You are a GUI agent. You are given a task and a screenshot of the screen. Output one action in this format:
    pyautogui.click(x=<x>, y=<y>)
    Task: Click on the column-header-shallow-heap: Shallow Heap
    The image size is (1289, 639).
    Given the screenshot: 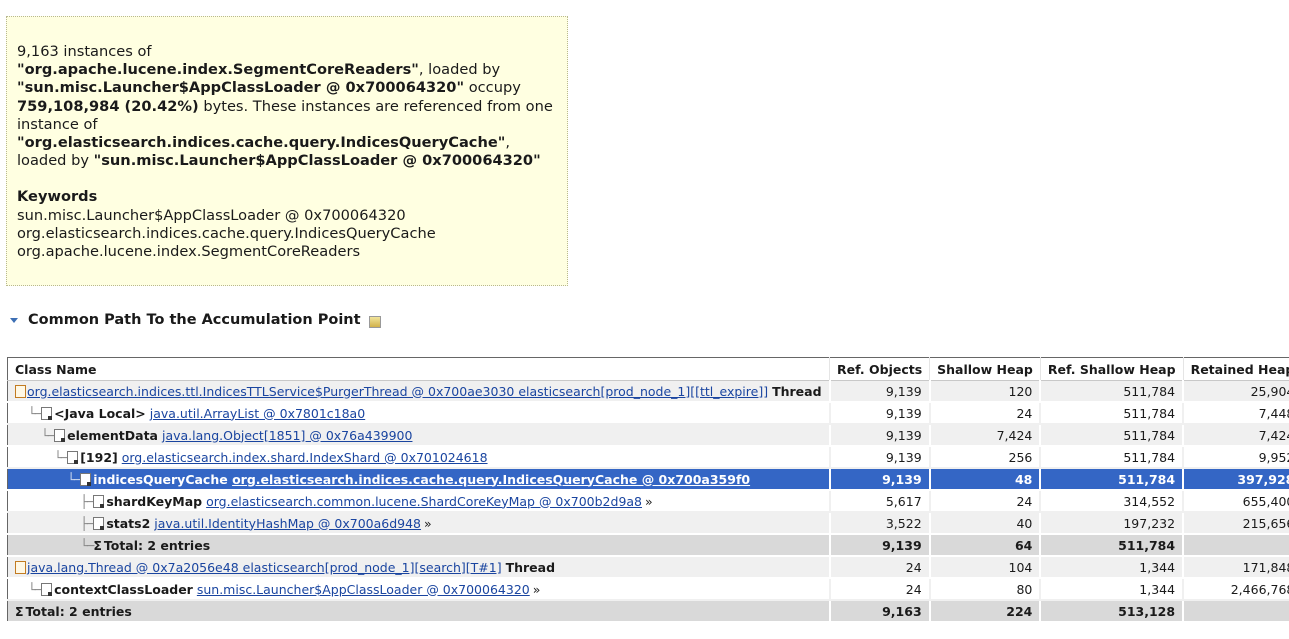 What is the action you would take?
    pyautogui.click(x=985, y=369)
    